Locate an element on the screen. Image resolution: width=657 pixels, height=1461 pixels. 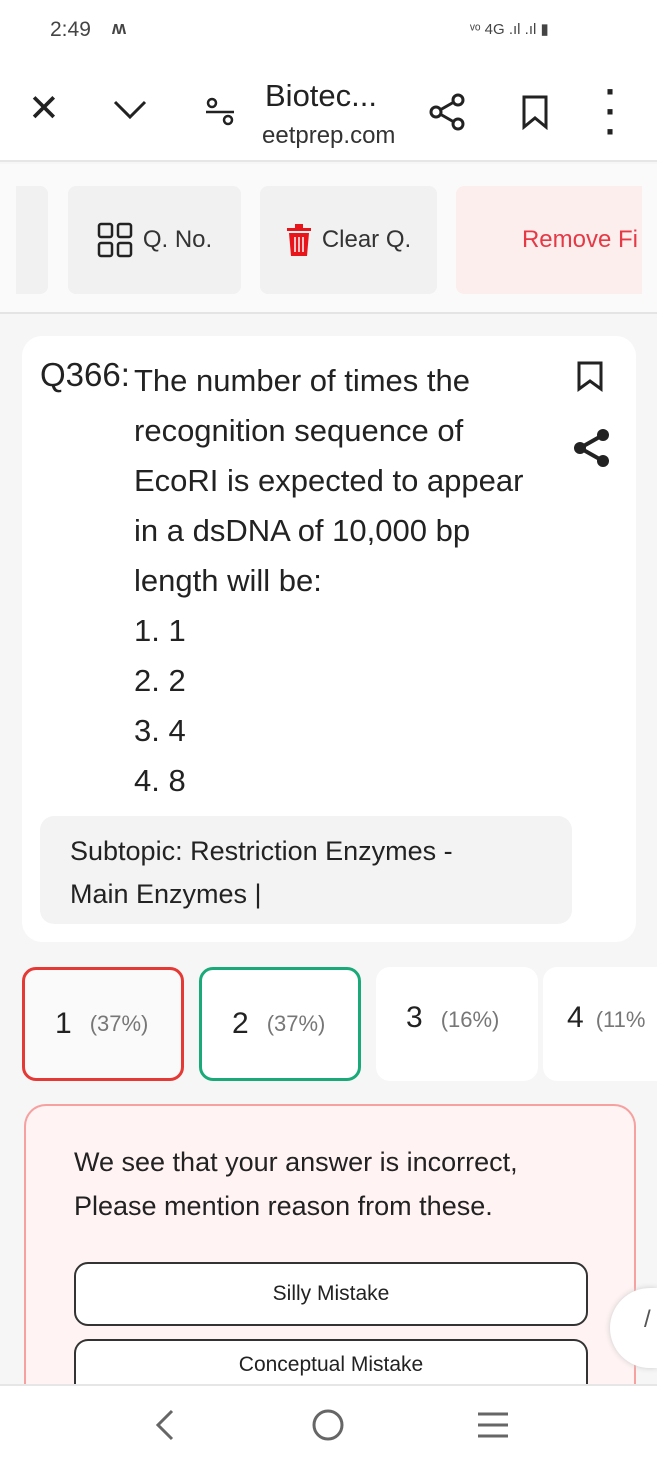
answer-number: 1 is located at coordinates (63, 1023).